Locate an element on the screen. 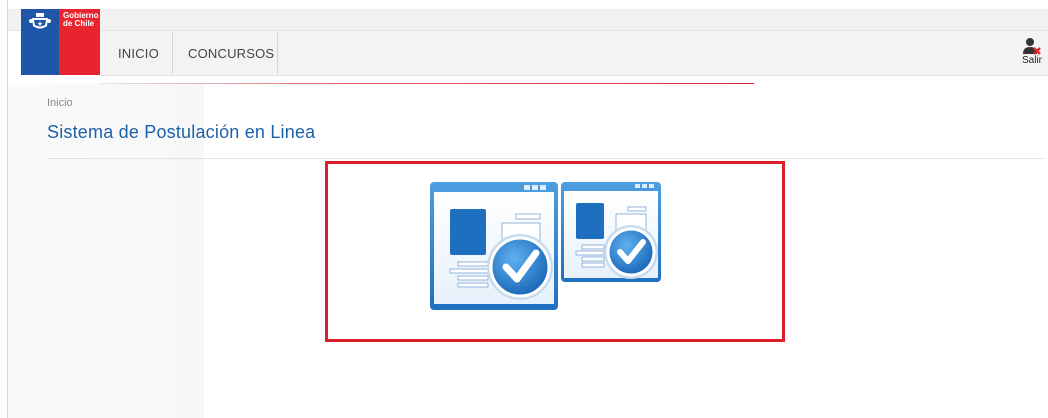 The image size is (1048, 418). form-window-large is located at coordinates (494, 246).